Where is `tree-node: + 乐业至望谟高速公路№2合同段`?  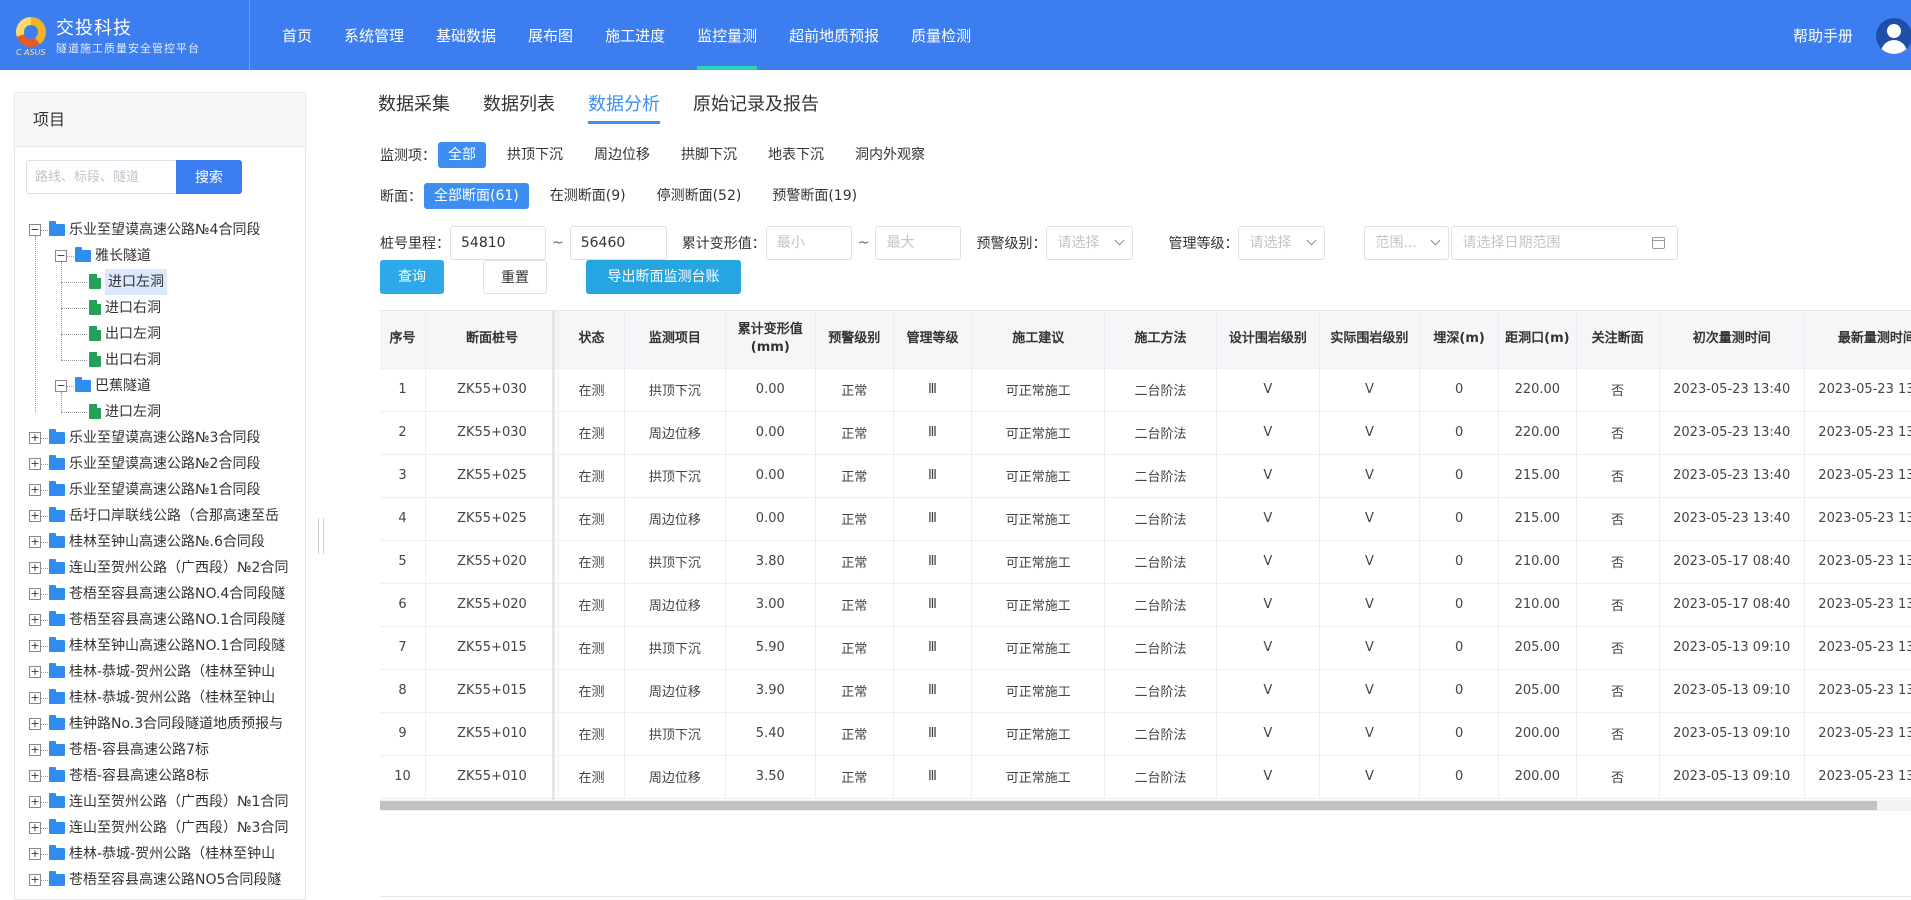
tree-node: + 乐业至望谟高速公路№2合同段 is located at coordinates (167, 464).